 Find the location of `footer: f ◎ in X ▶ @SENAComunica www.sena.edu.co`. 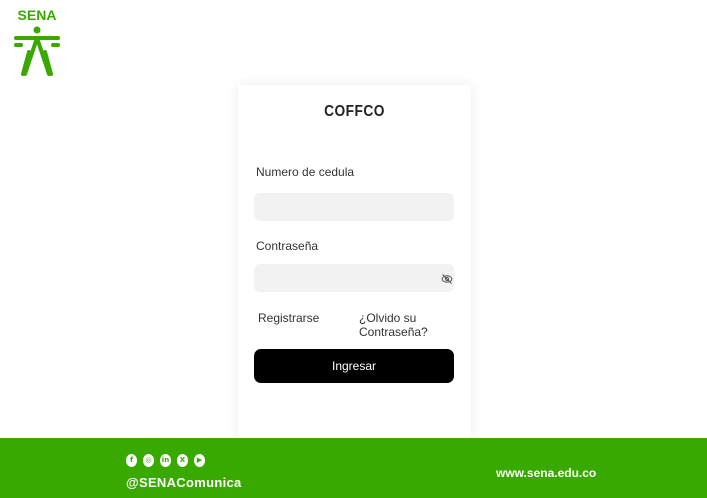

footer: f ◎ in X ▶ @SENAComunica www.sena.edu.co is located at coordinates (353, 468).